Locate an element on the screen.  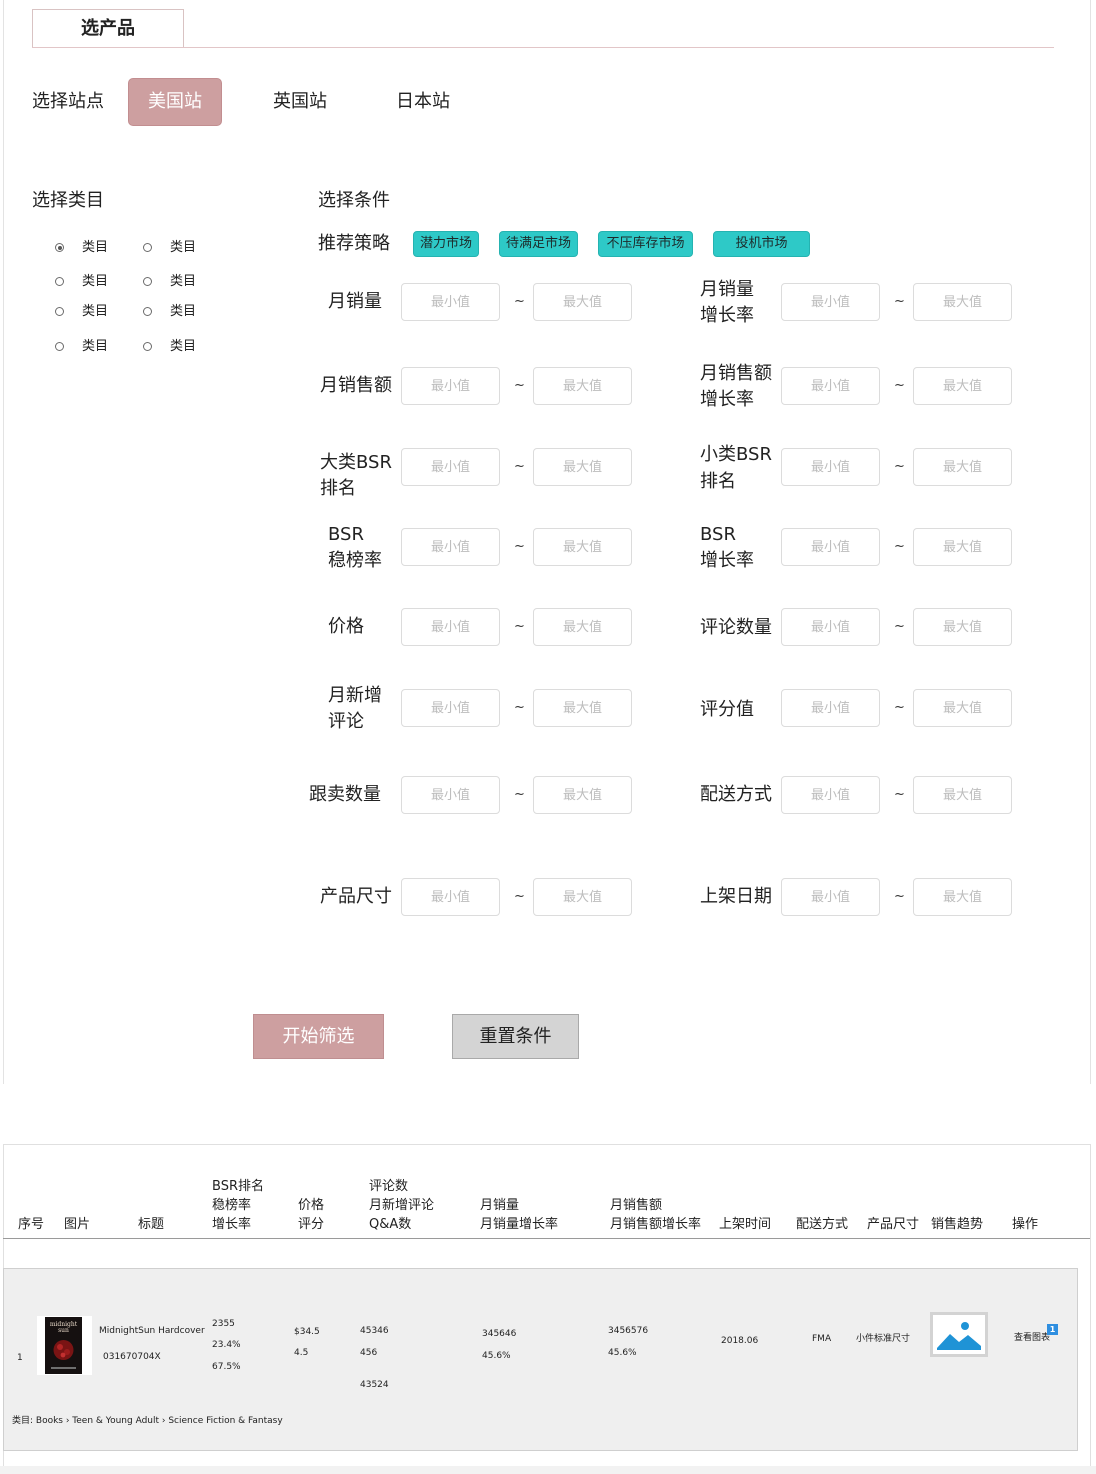
new-reviews-max-input is located at coordinates (582, 708).